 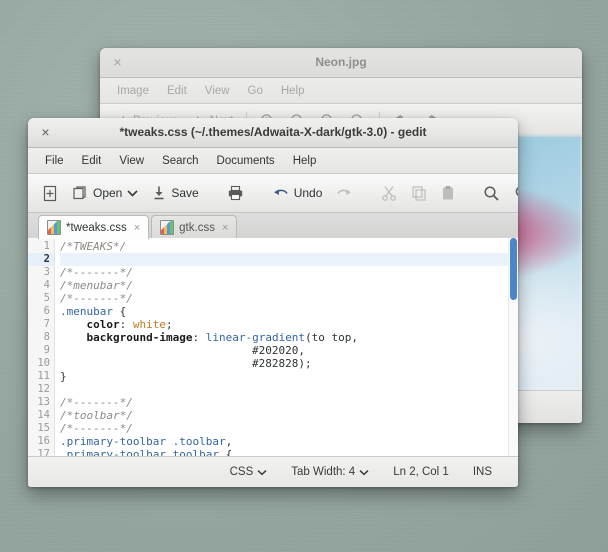 What do you see at coordinates (63, 376) in the screenshot?
I see `code-token: }` at bounding box center [63, 376].